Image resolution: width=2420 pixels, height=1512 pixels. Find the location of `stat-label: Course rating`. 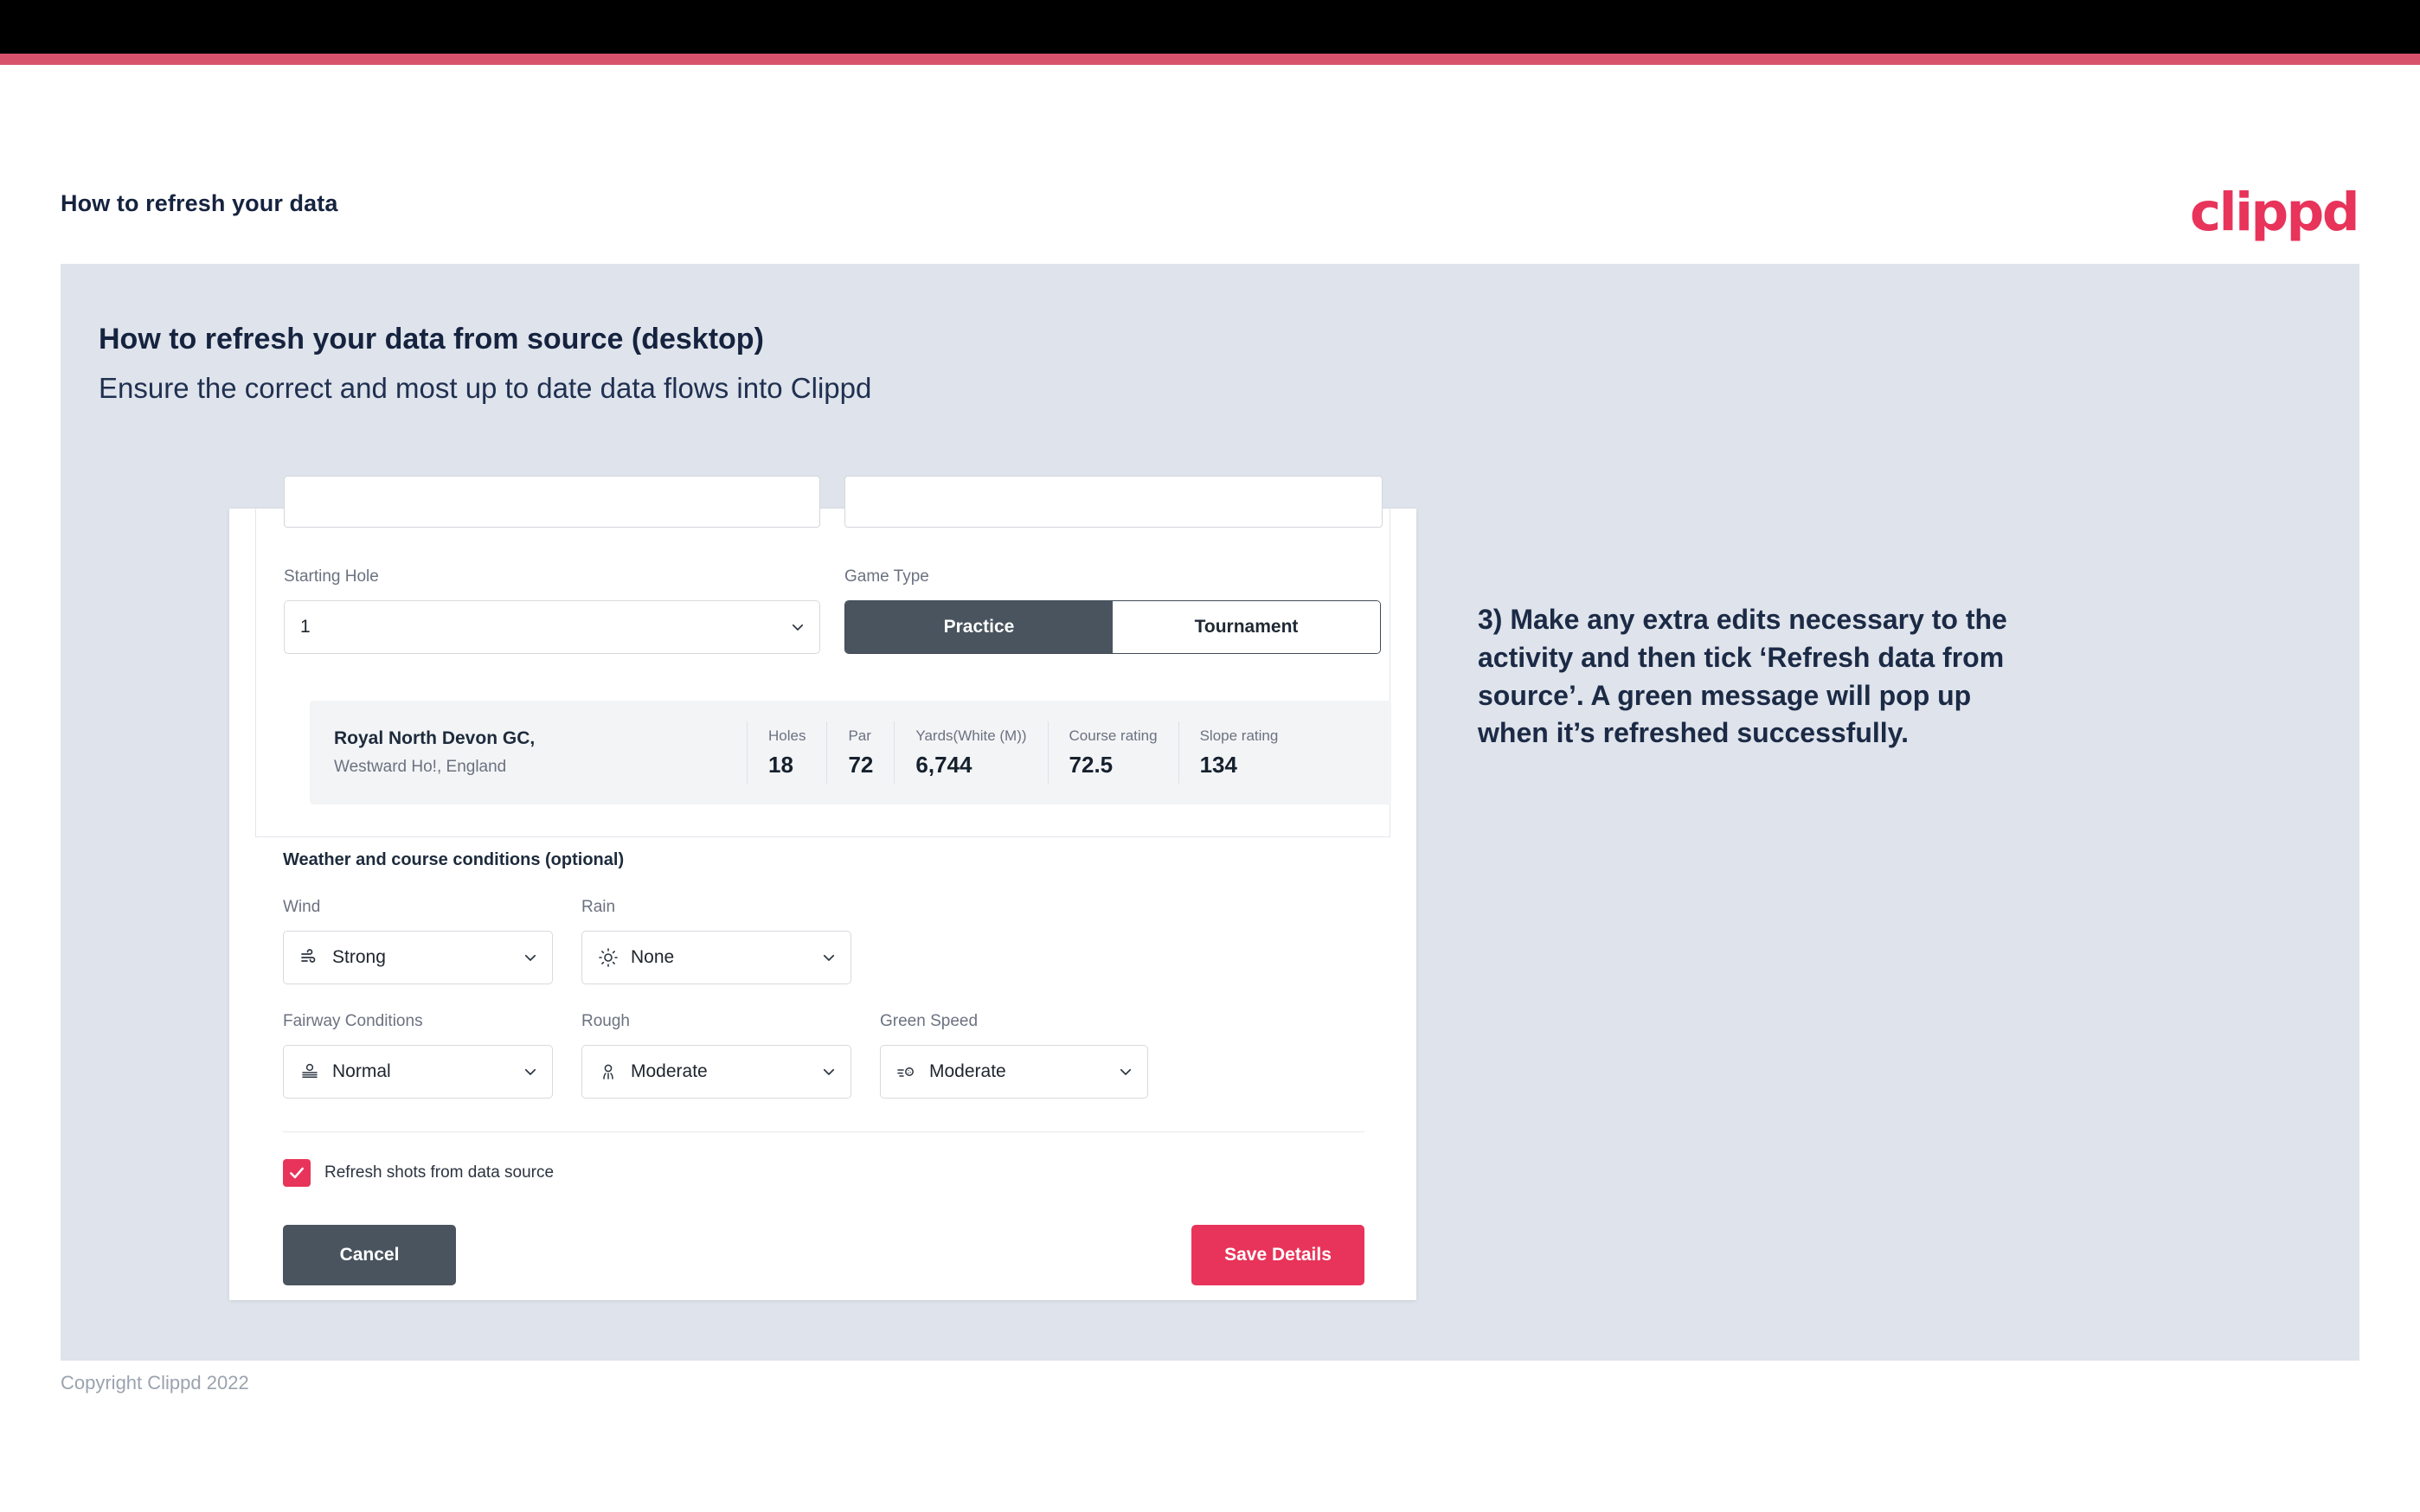

stat-label: Course rating is located at coordinates (1113, 735).